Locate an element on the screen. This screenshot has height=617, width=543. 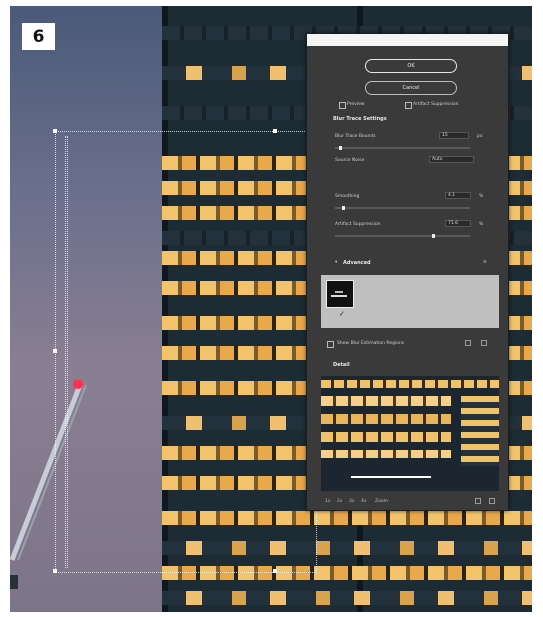
artifact-suppression-slider-label: Artifact Suppression is located at coordinates (358, 224).